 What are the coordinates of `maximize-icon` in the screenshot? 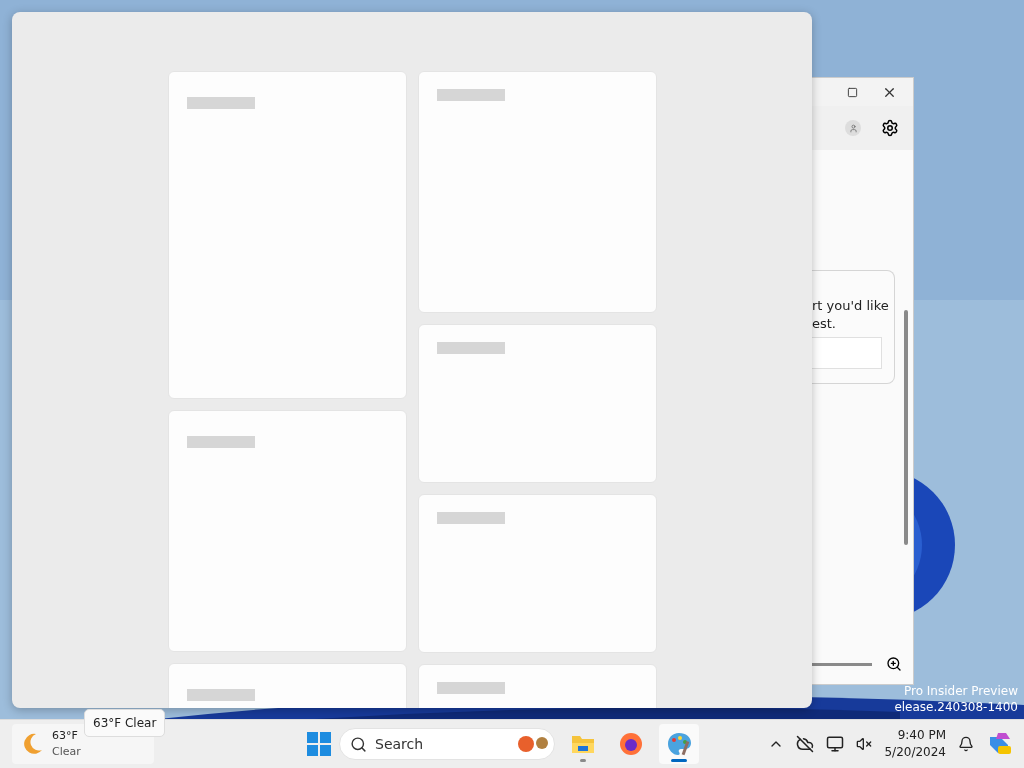 It's located at (852, 92).